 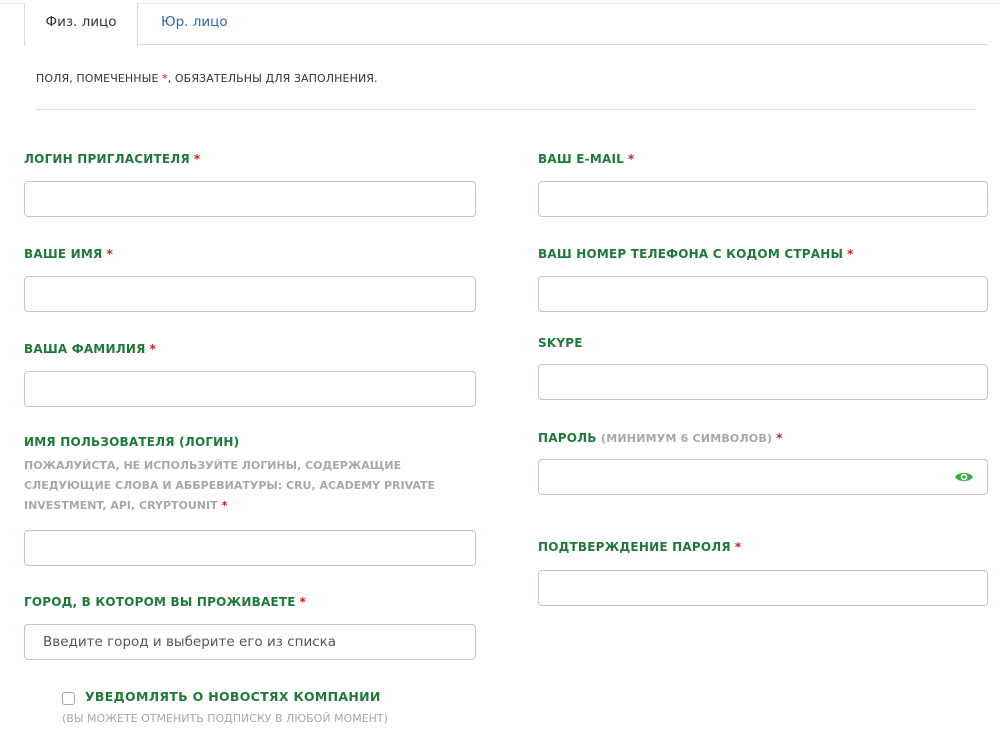 I want to click on city-label: ГОРОД, В КОТОРОМ ВЫ ПРОЖИВАЕТЕ *, so click(x=165, y=602).